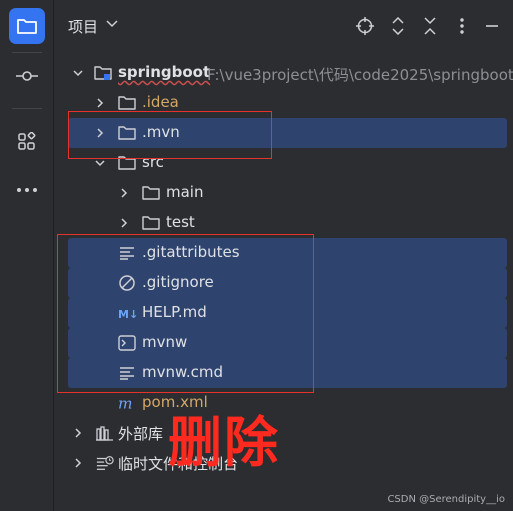  I want to click on project-panel-header: 项目, so click(283, 26).